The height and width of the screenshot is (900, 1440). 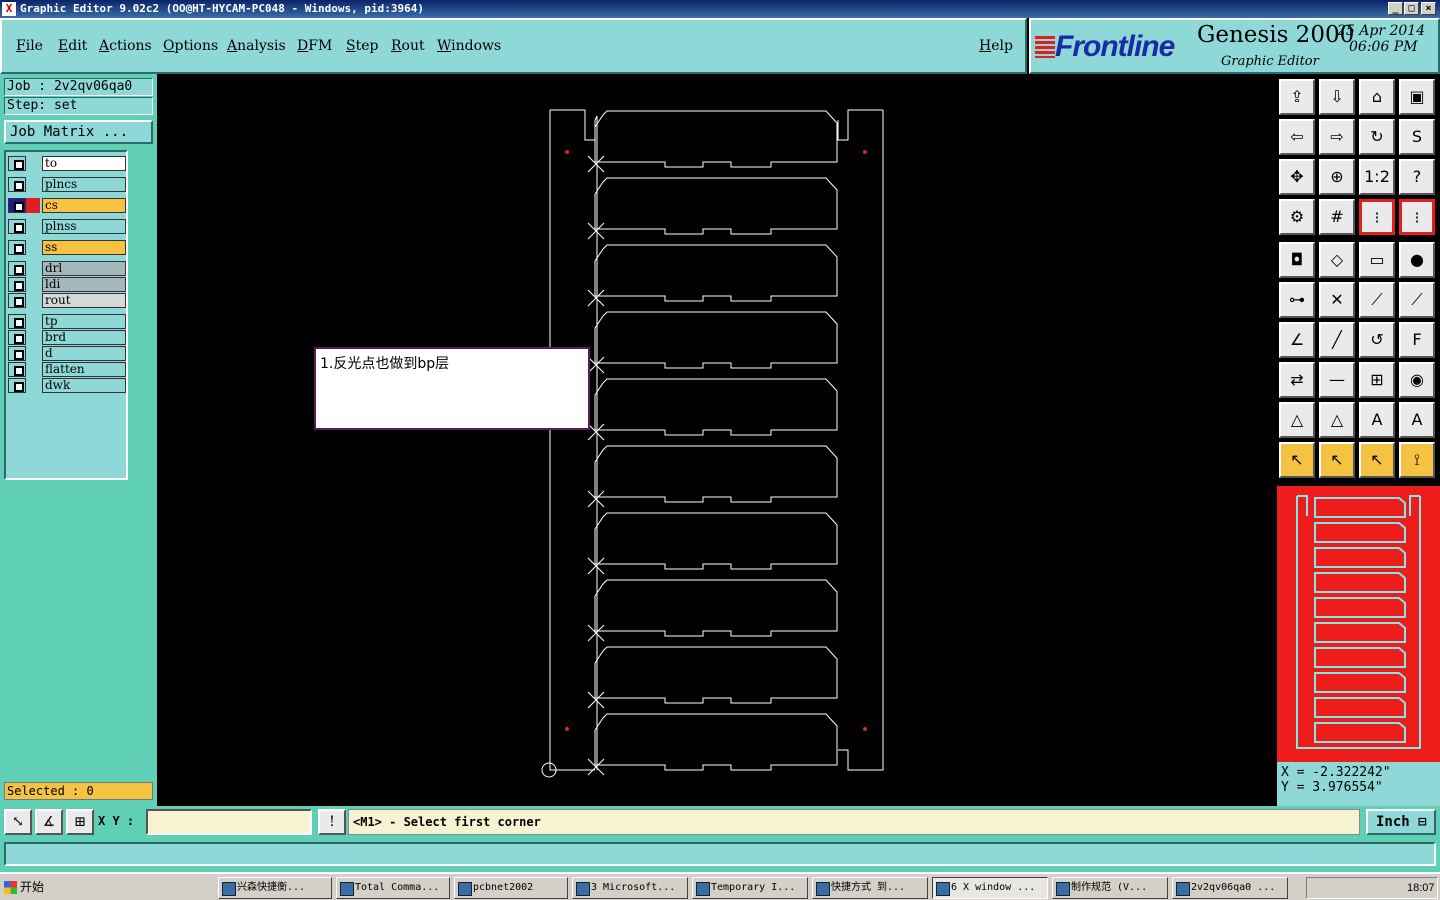 I want to click on layer-row-drl: drl, so click(x=67, y=268).